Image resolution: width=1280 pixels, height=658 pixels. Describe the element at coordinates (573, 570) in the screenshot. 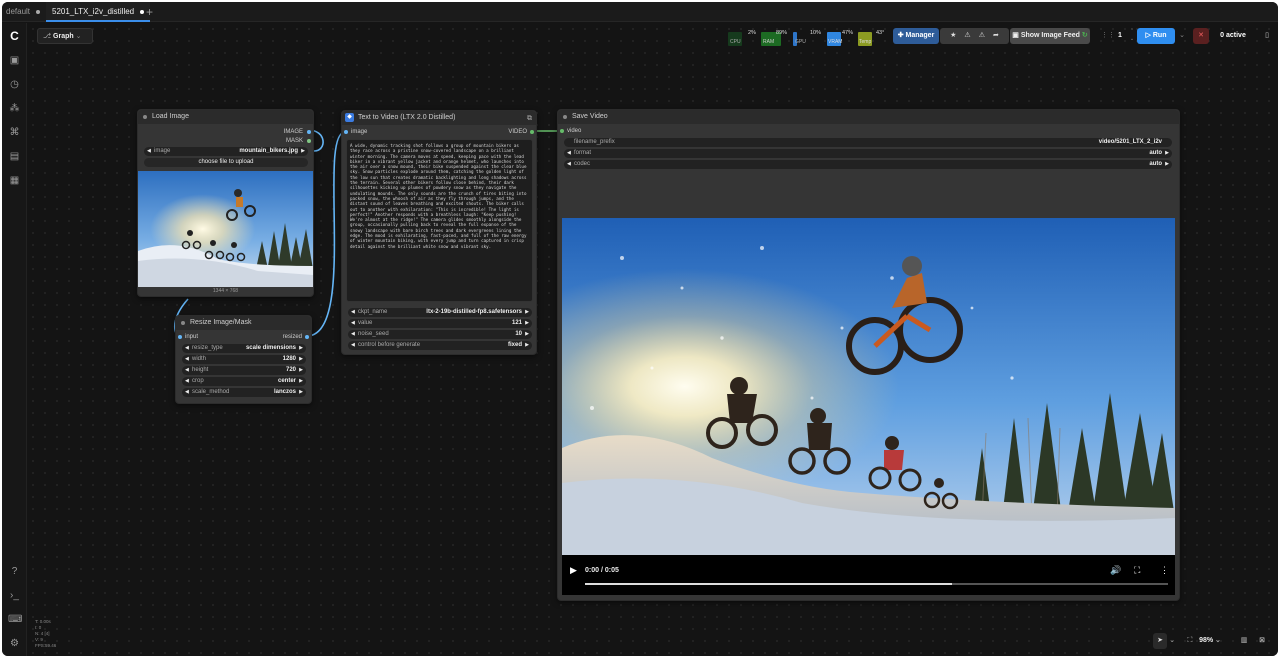

I see `play-icon: ▶` at that location.